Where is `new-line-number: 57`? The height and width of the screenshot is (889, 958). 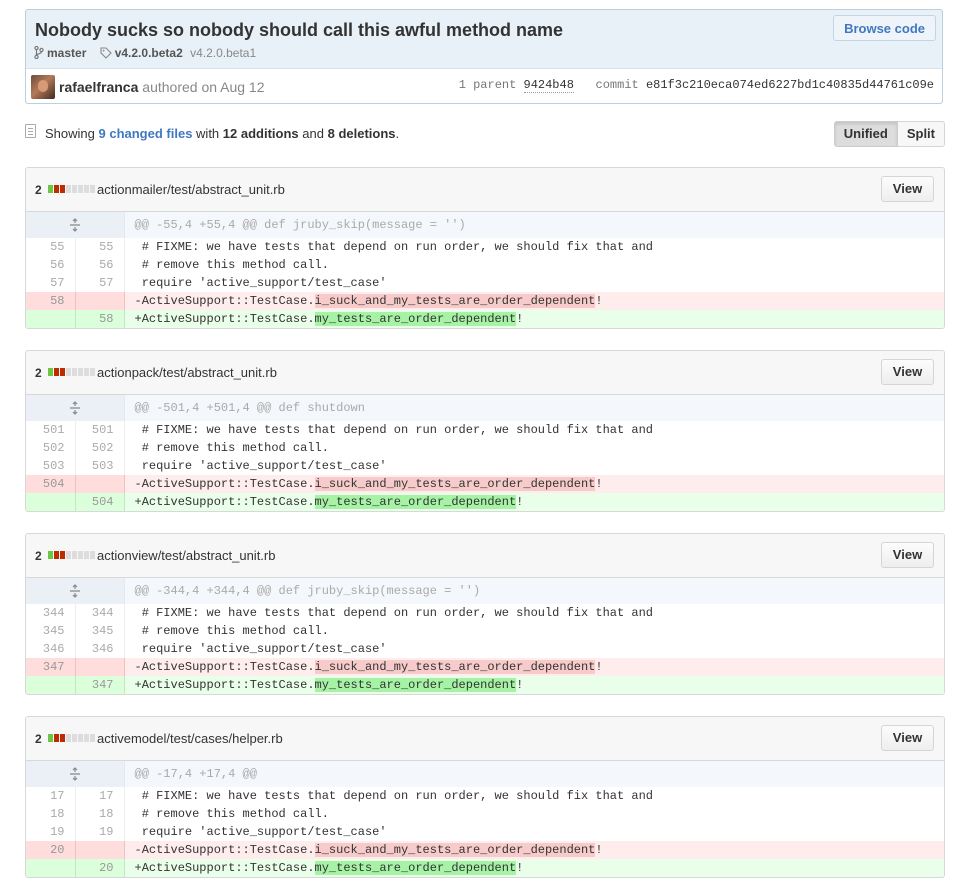
new-line-number: 57 is located at coordinates (100, 283).